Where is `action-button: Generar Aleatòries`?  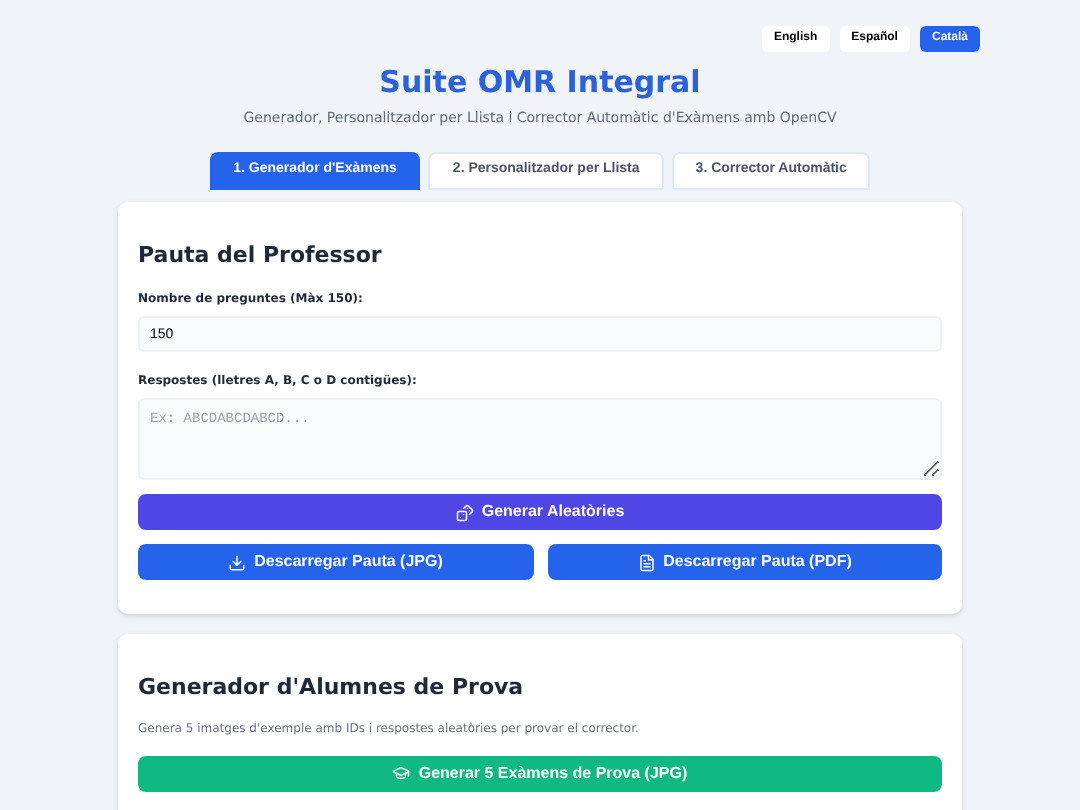
action-button: Generar Aleatòries is located at coordinates (540, 512).